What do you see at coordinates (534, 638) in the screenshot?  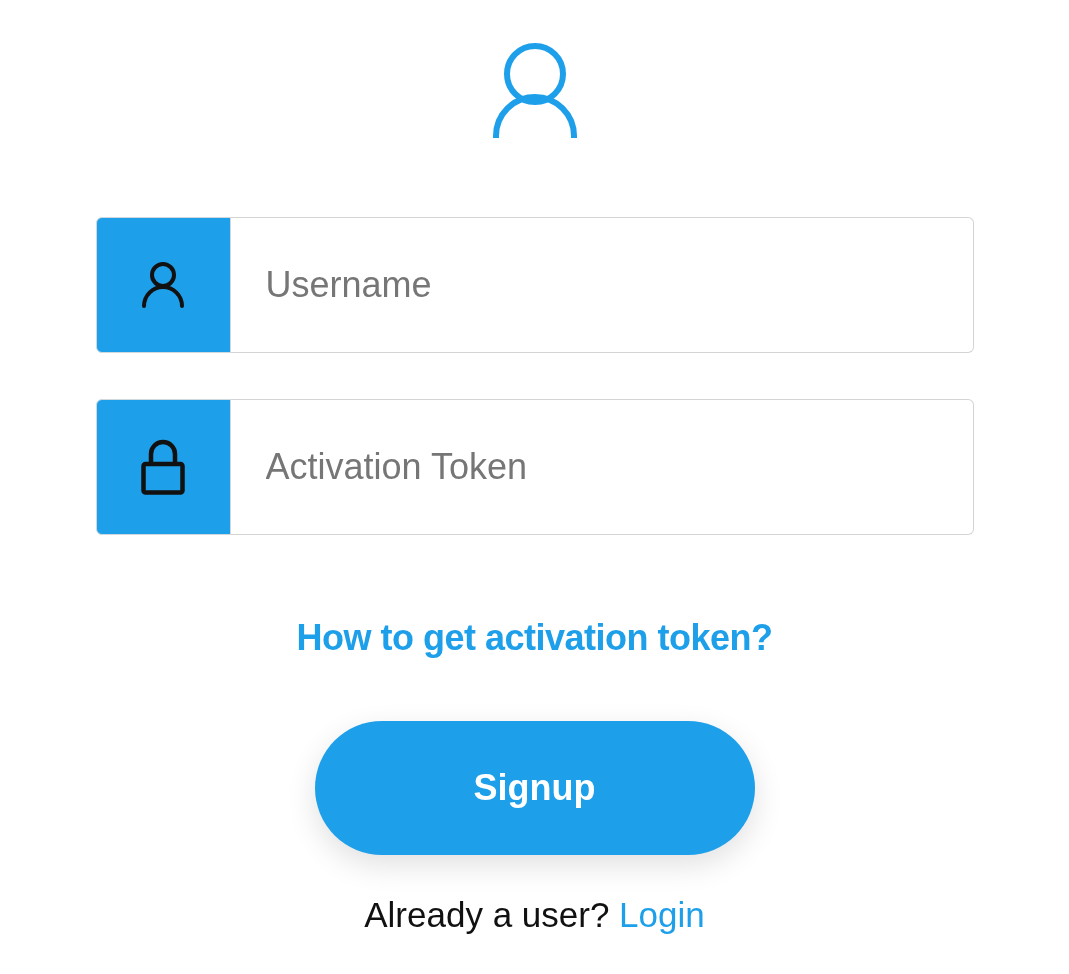 I see `help-link: How to get activation token?` at bounding box center [534, 638].